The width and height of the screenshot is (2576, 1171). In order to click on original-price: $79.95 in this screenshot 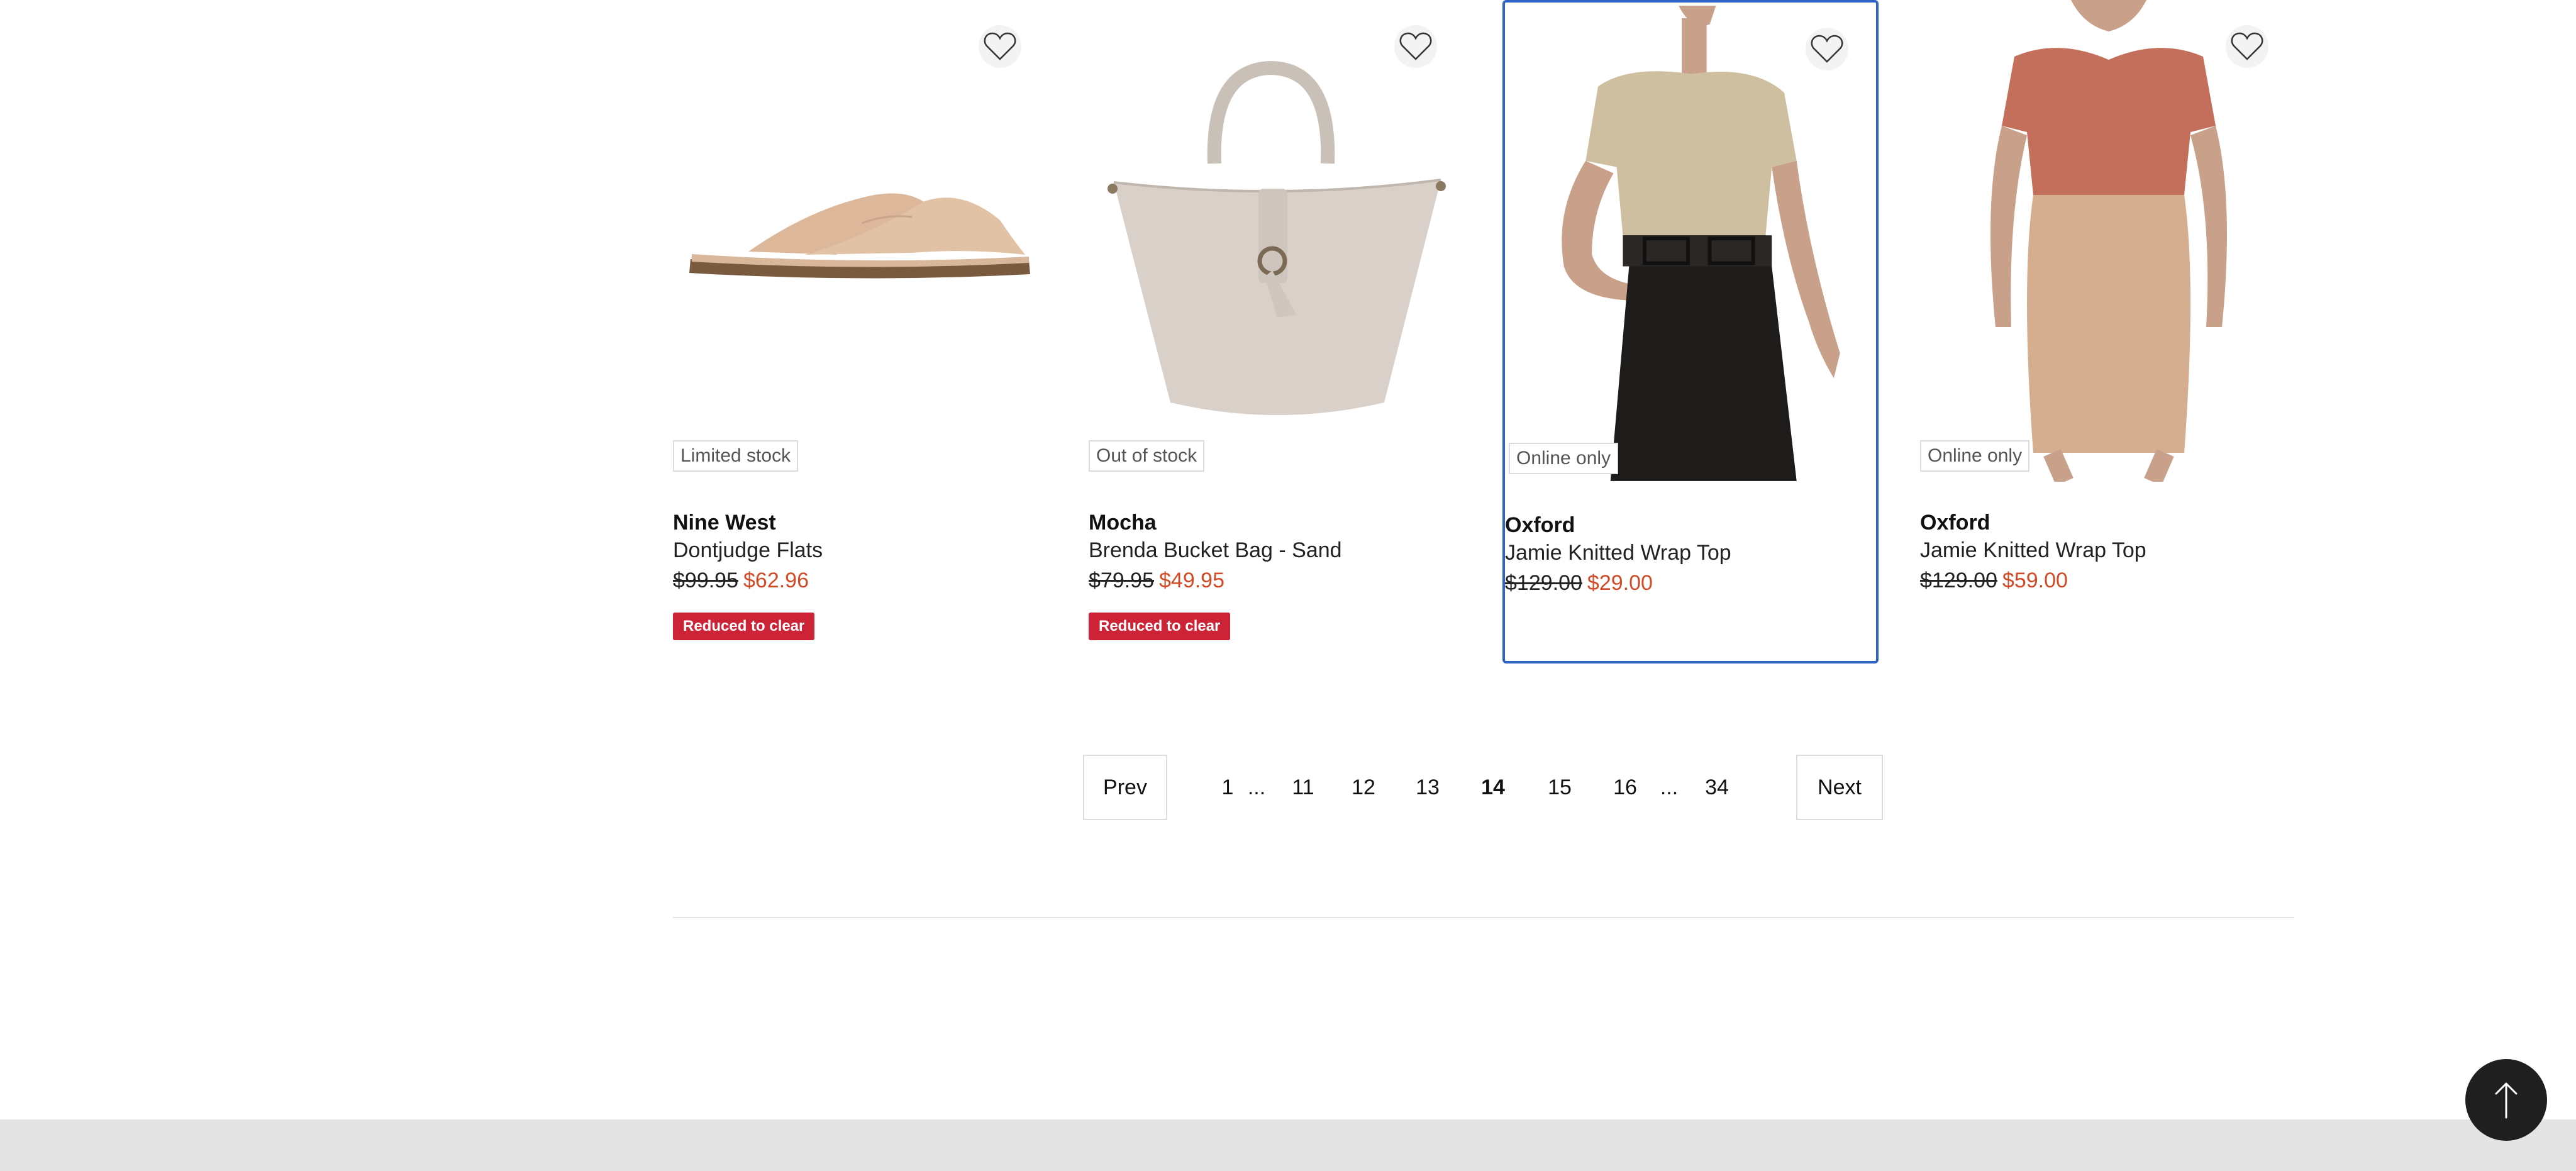, I will do `click(1121, 580)`.